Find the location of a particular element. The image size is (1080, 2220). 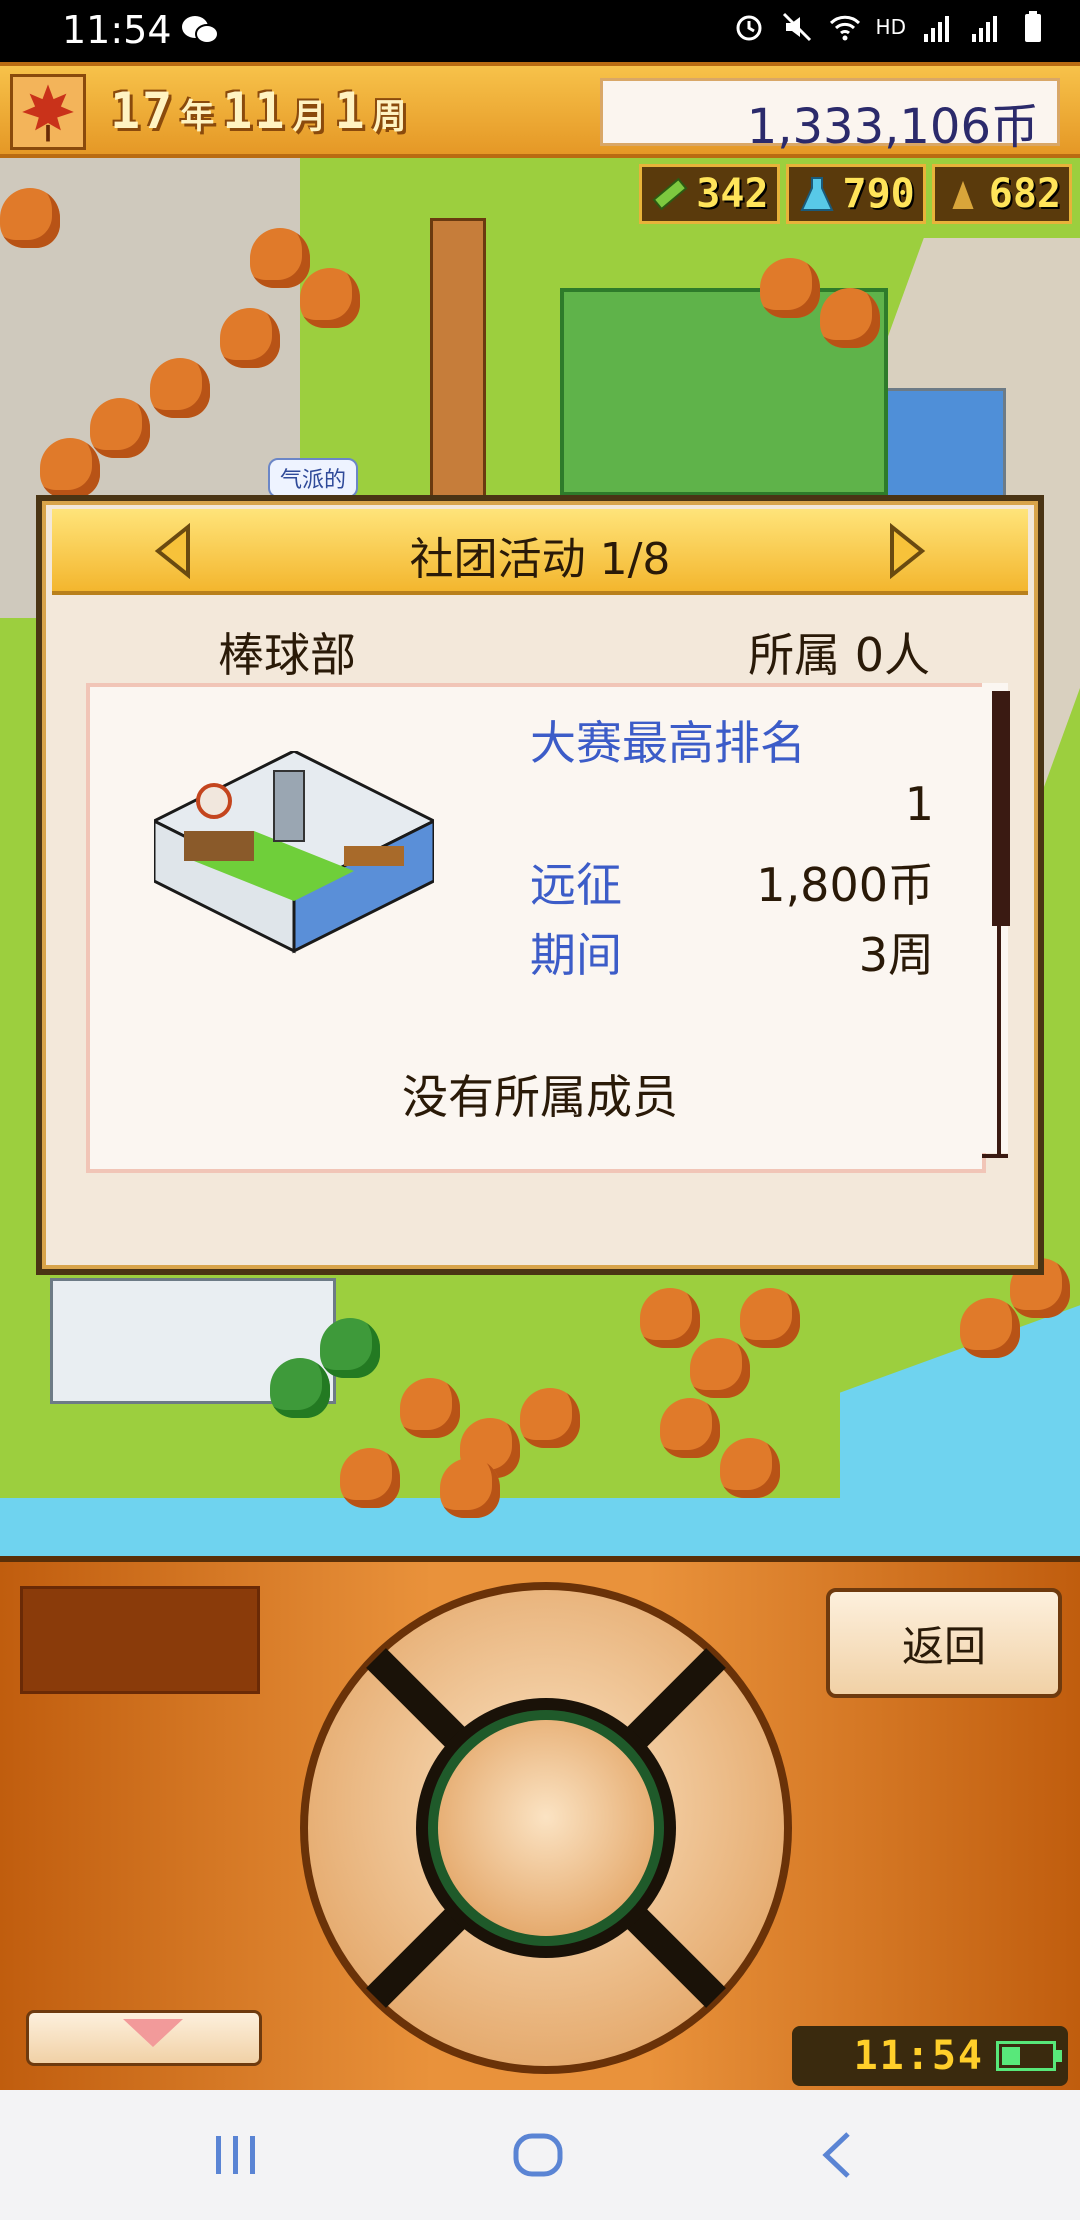

back-button: 返回 is located at coordinates (944, 1643).